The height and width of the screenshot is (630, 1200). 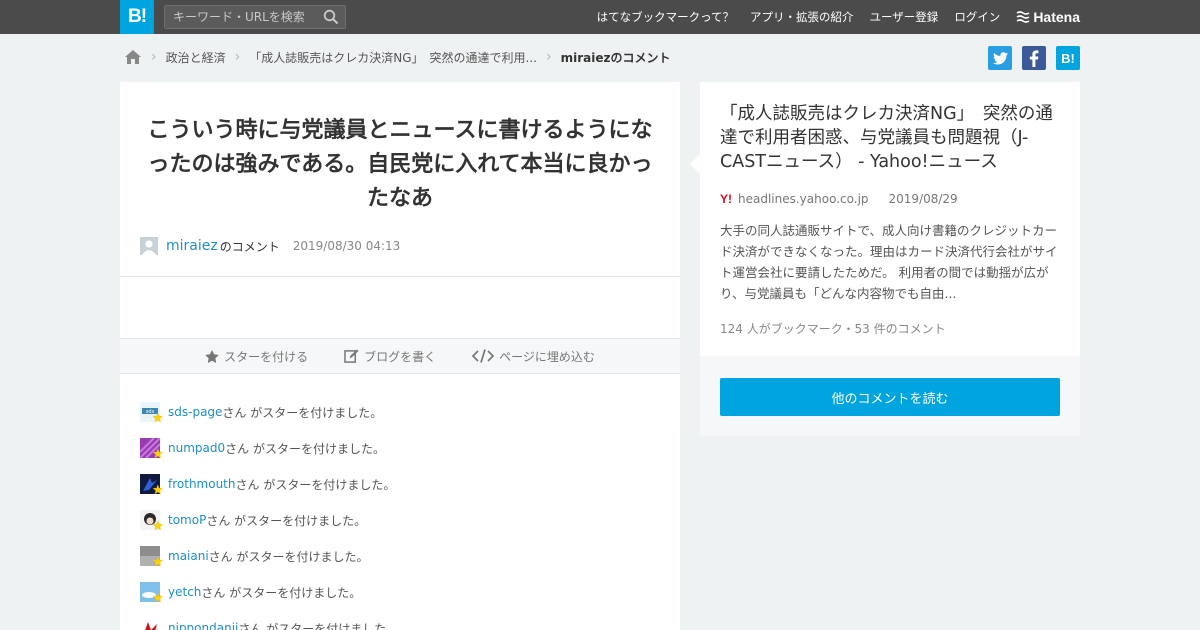 What do you see at coordinates (833, 328) in the screenshot?
I see `bookmark-count: 124 人がブックマーク・53 件のコメント` at bounding box center [833, 328].